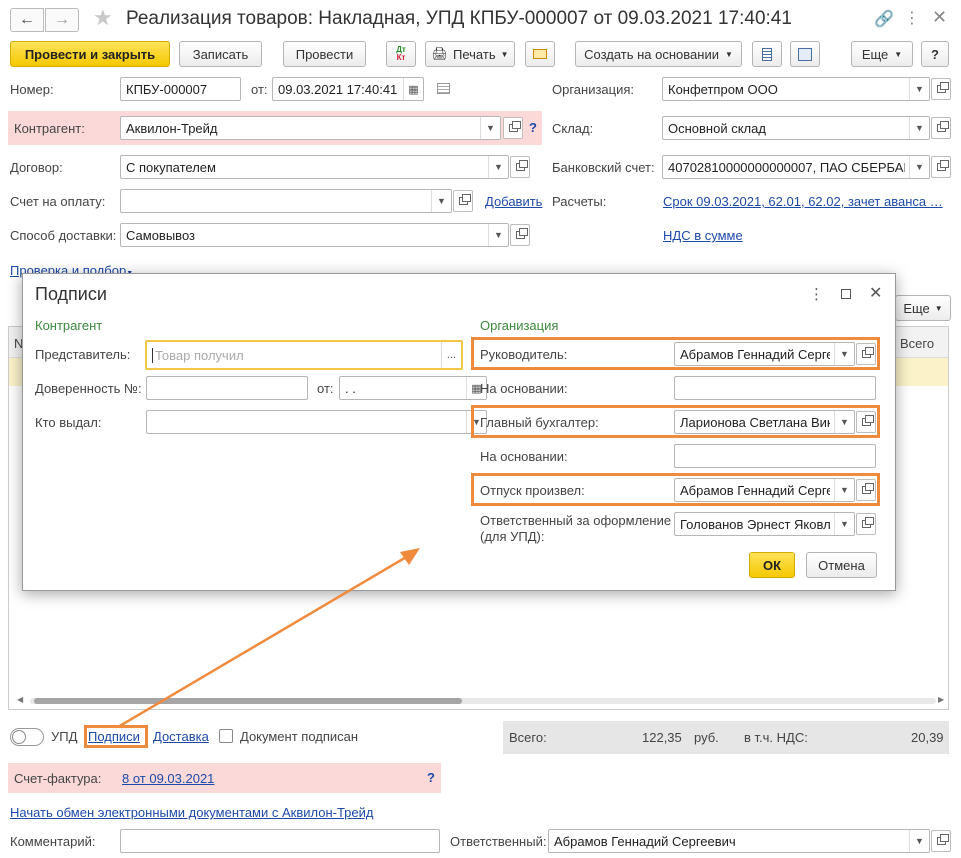  What do you see at coordinates (324, 54) in the screenshot?
I see `post-button: Провести` at bounding box center [324, 54].